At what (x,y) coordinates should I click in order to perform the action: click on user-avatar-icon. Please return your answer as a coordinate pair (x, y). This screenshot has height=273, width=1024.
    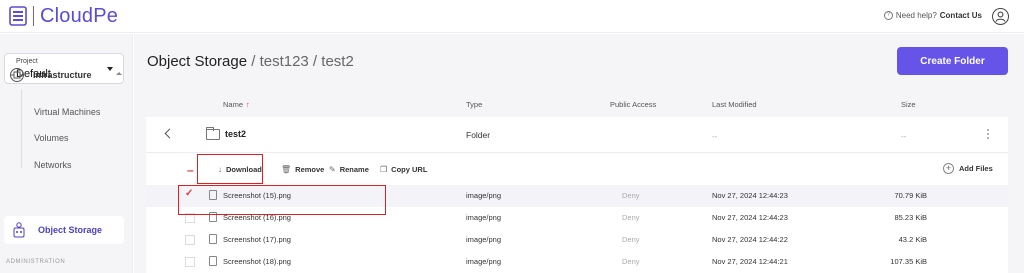
    Looking at the image, I should click on (1000, 16).